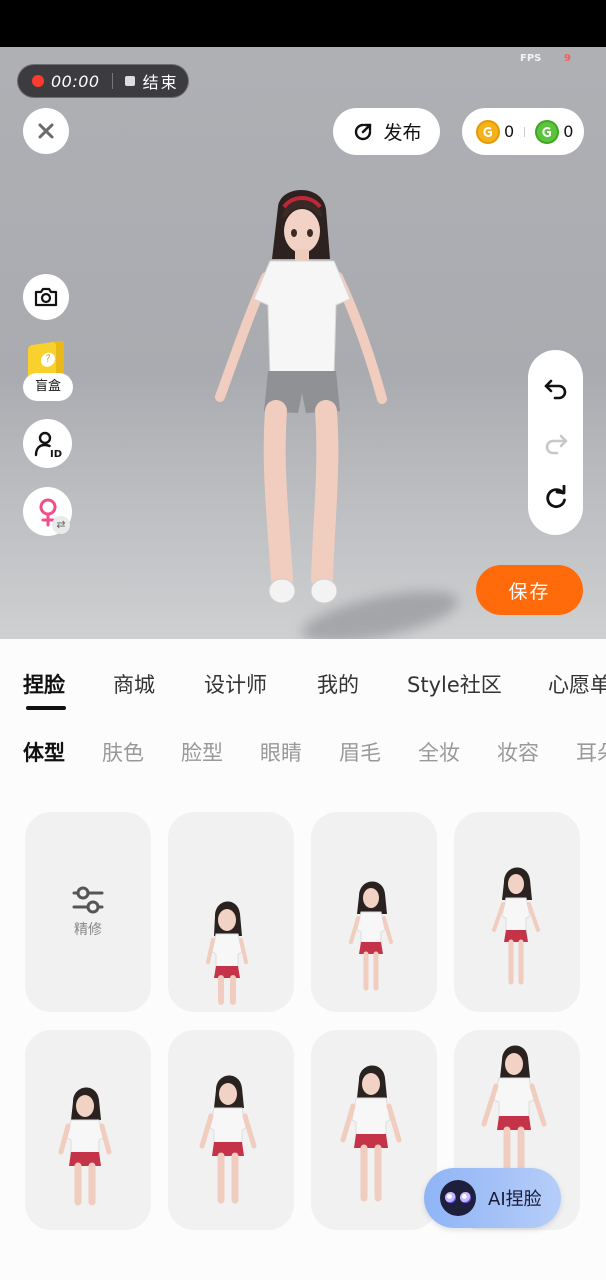 This screenshot has width=606, height=1280. Describe the element at coordinates (88, 930) in the screenshot. I see `refine-label: 精修` at that location.